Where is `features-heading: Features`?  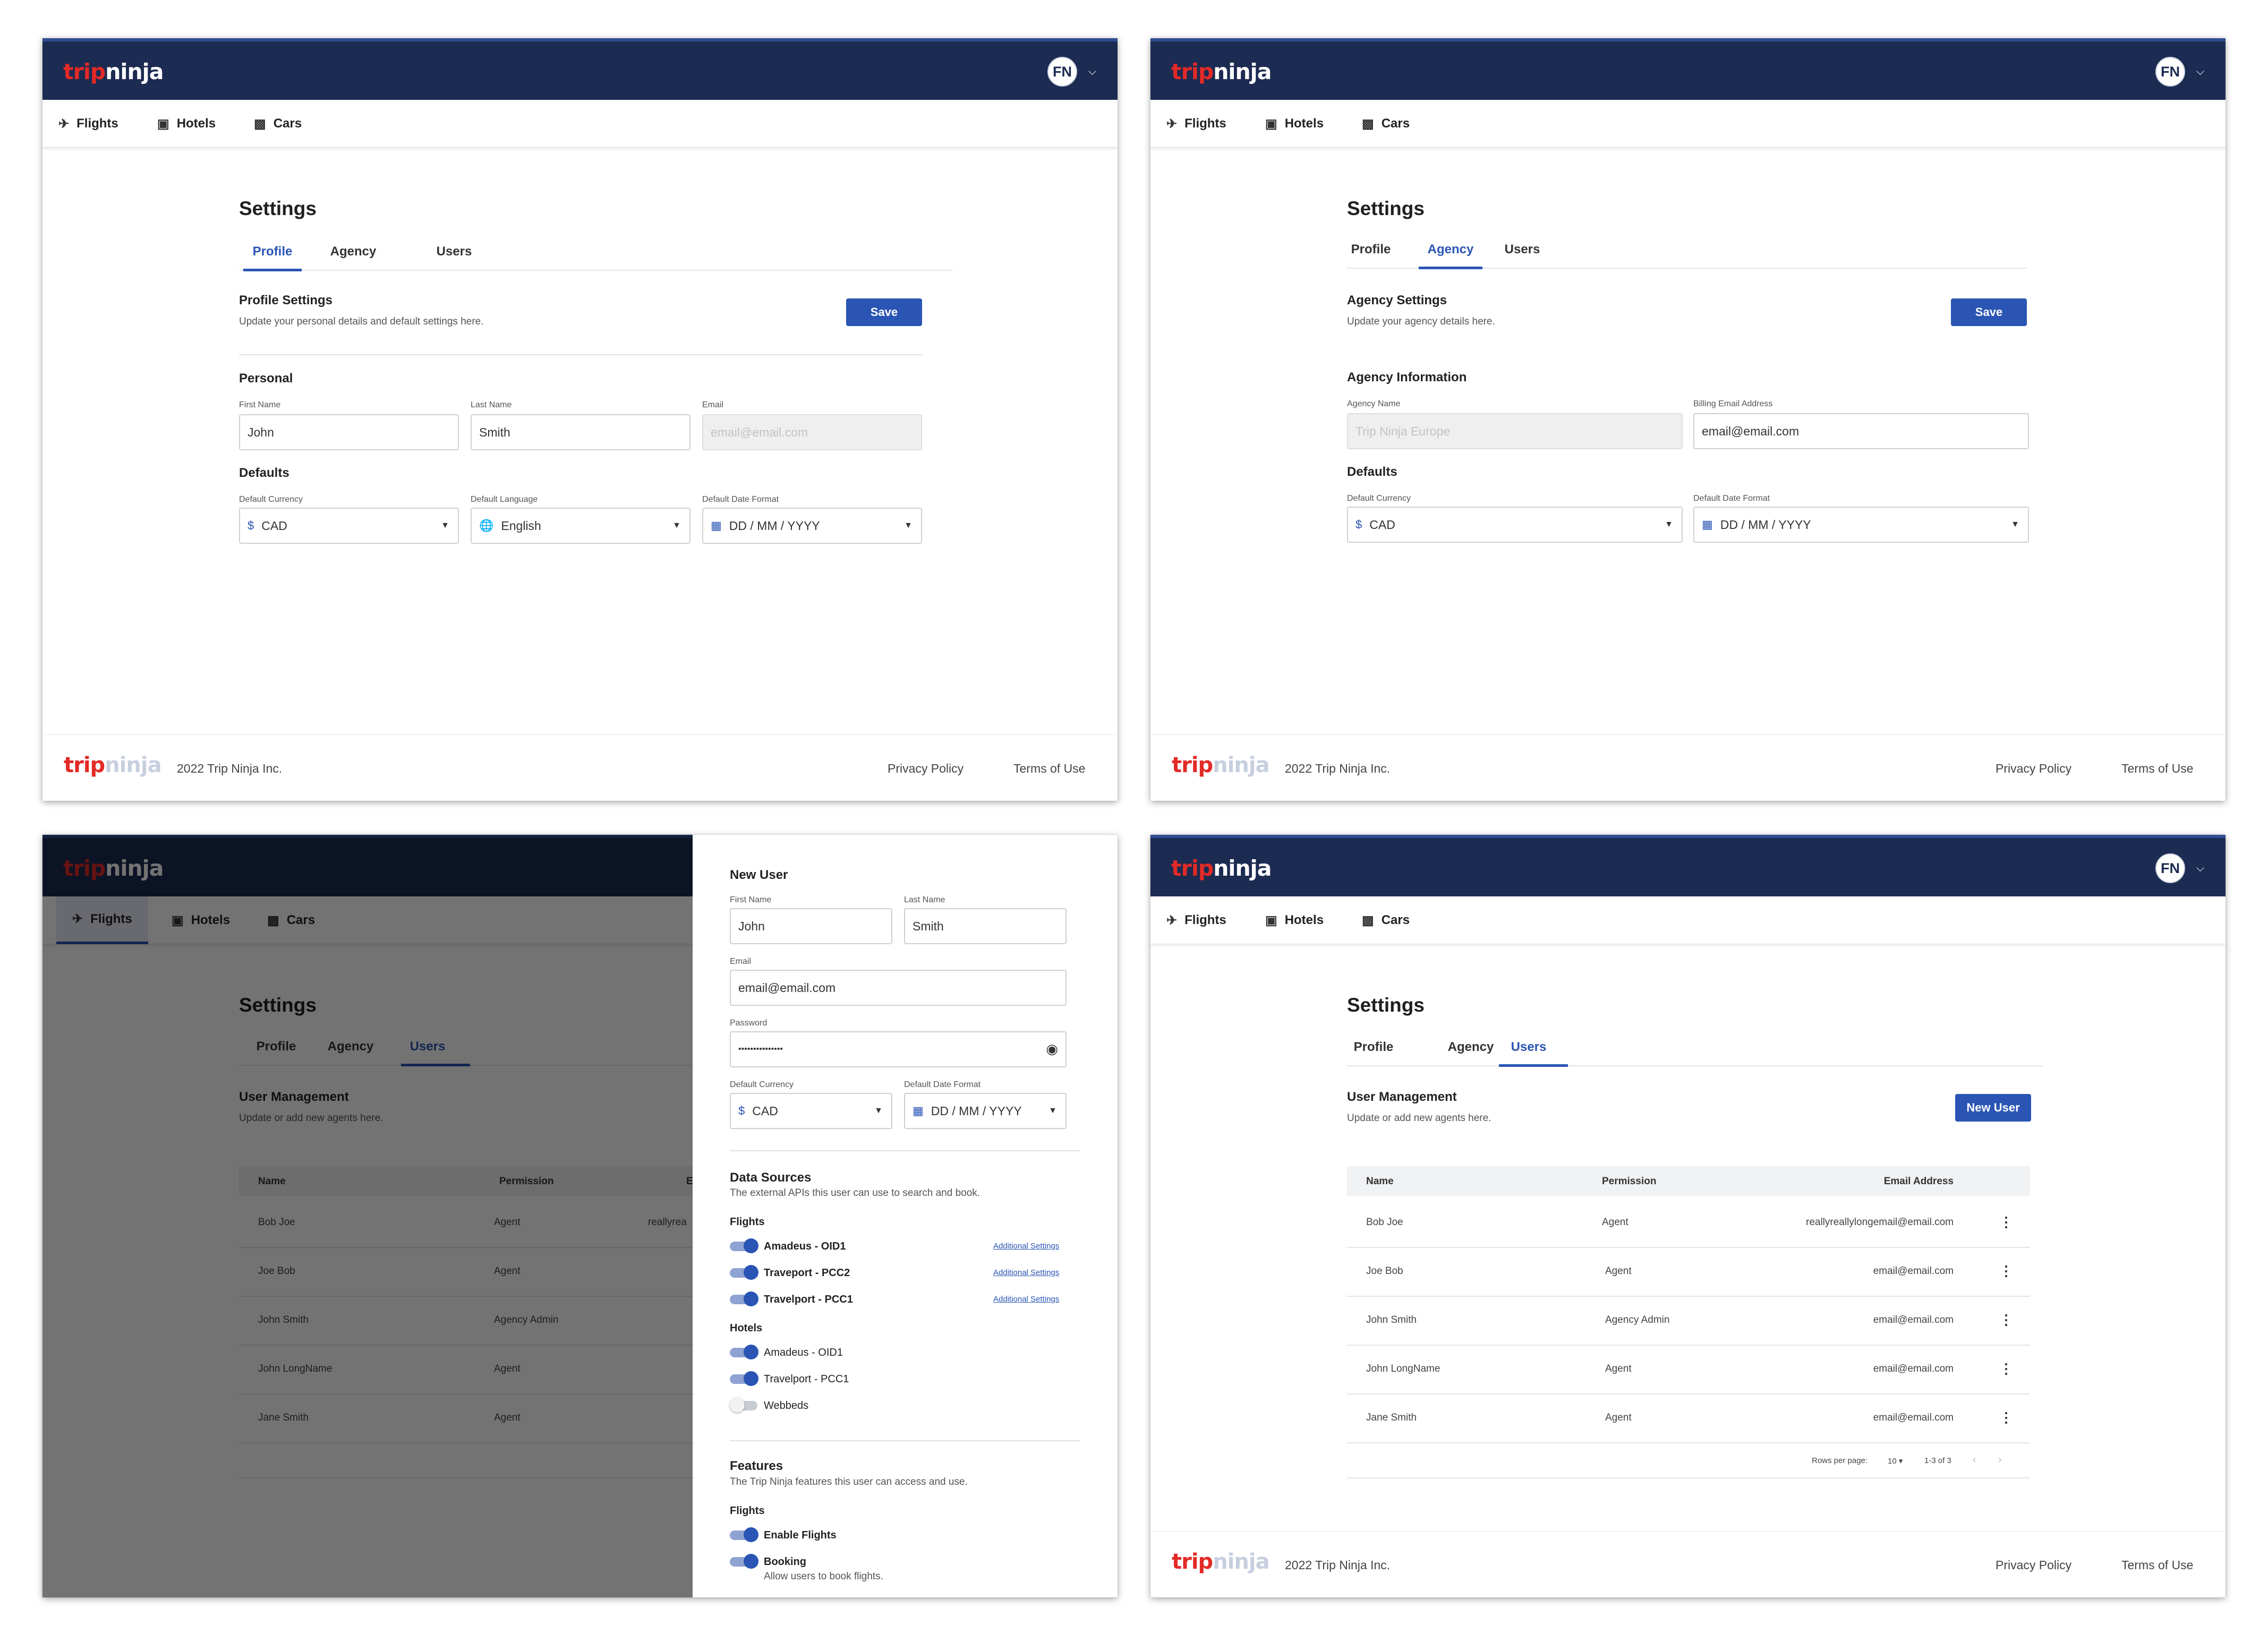 features-heading: Features is located at coordinates (756, 1466).